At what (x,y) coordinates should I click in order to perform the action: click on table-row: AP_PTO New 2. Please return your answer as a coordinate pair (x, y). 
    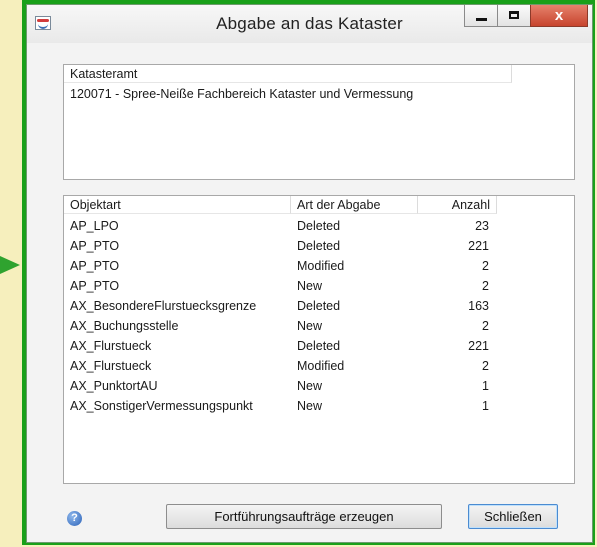
    Looking at the image, I should click on (280, 286).